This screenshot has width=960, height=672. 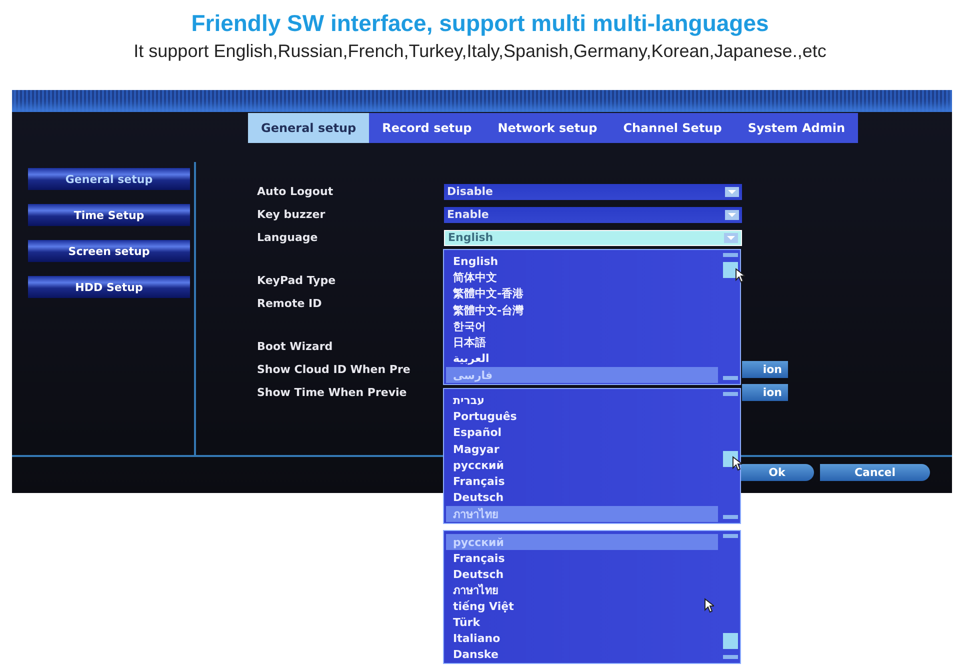 I want to click on subheadline: It support English,Russian,French,Turkey,Italy,Spanish,Germany,Korean,Japanese.,etc, so click(x=480, y=51).